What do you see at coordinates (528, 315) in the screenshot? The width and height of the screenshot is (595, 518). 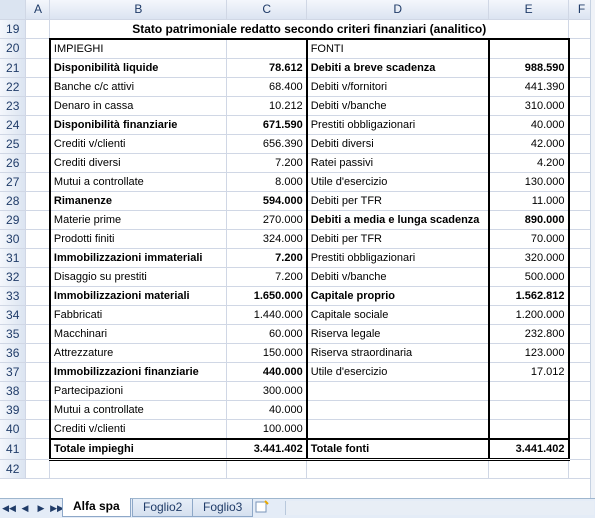 I see `fonti-value: 1.200.000` at bounding box center [528, 315].